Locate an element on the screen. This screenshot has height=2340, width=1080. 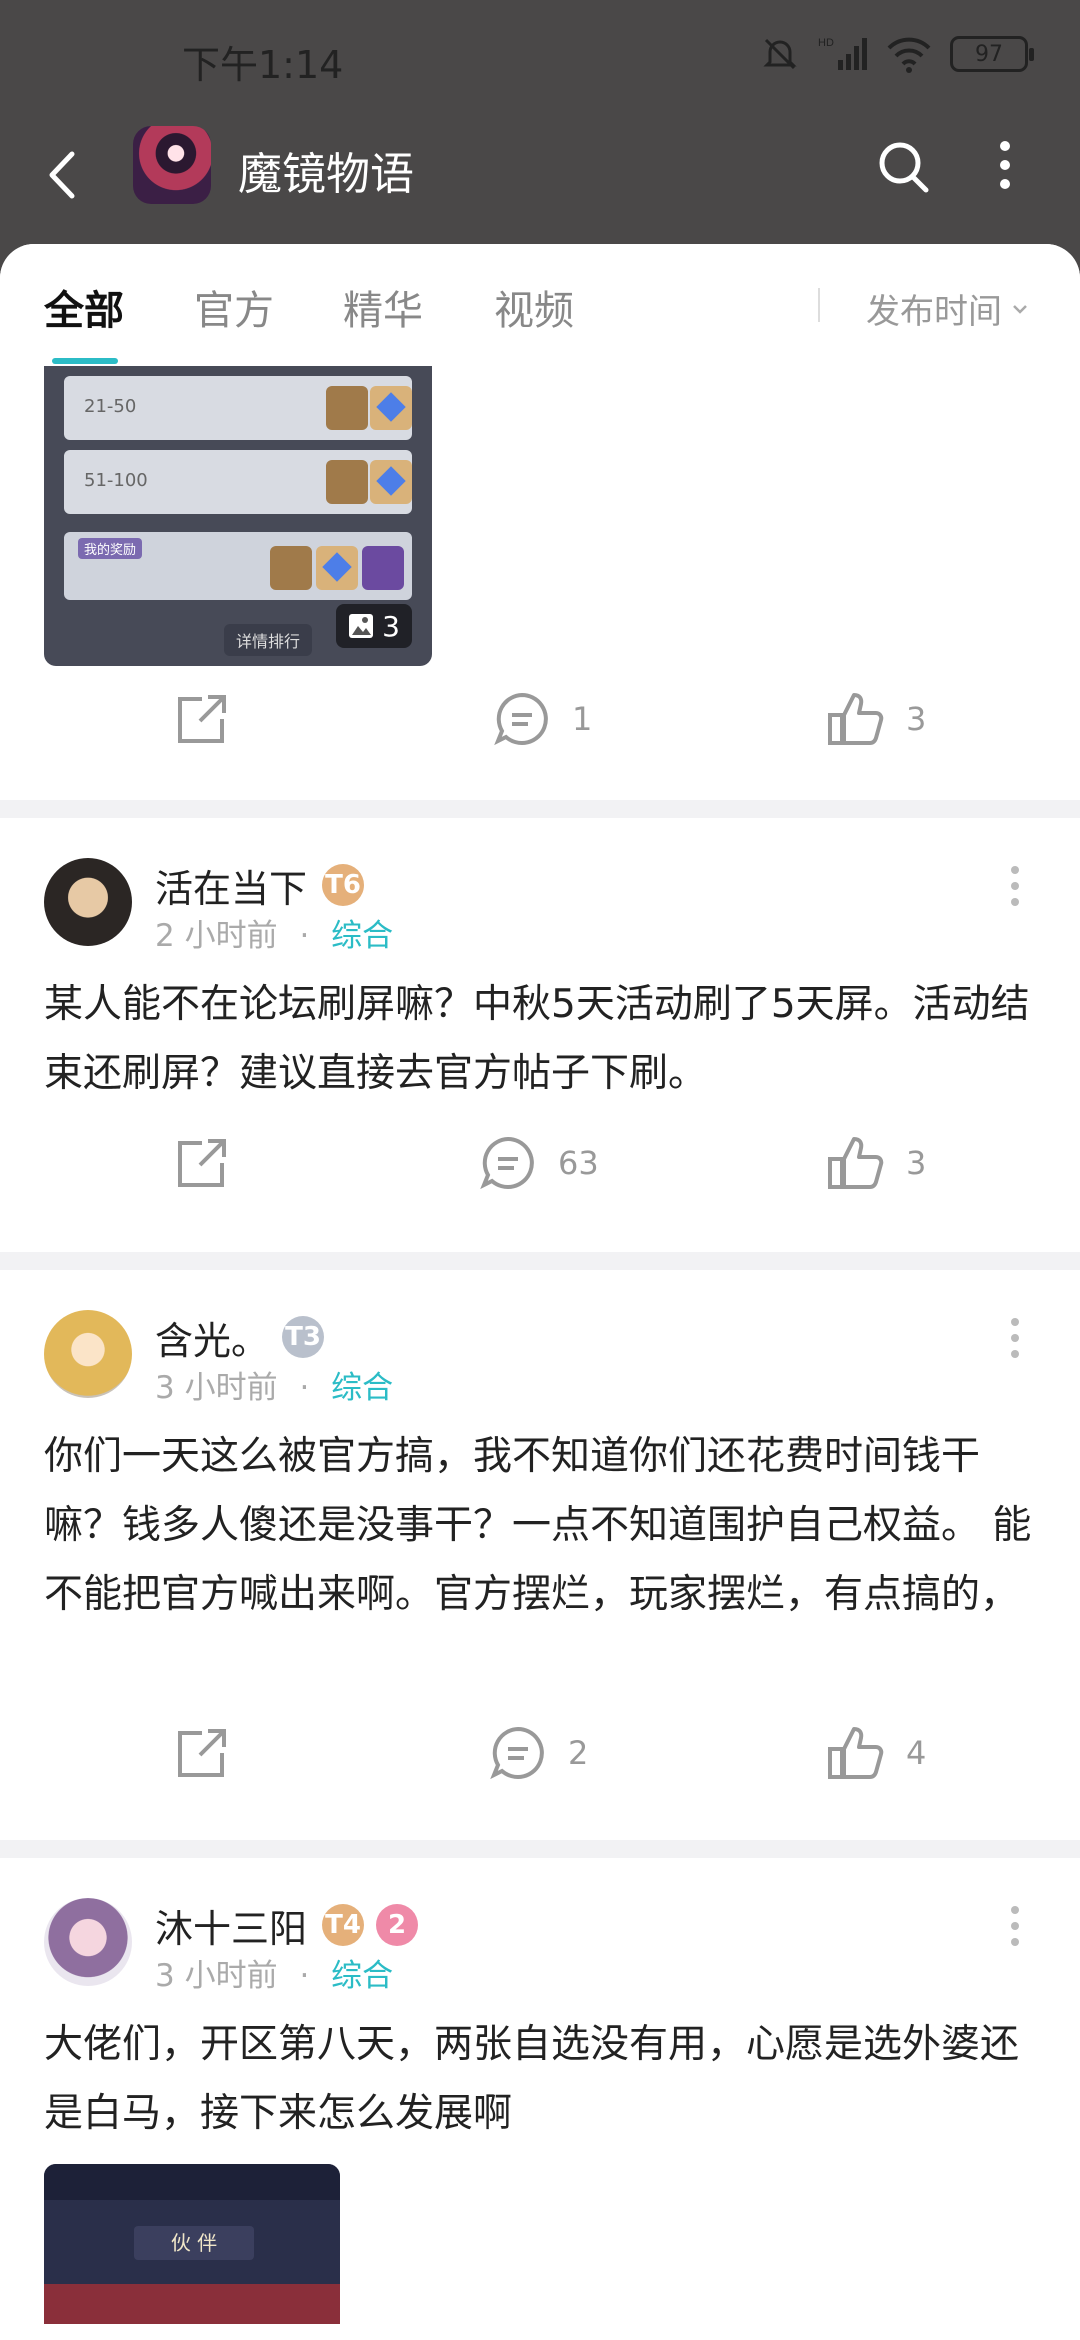
post-actions: 2 4 is located at coordinates (540, 1753).